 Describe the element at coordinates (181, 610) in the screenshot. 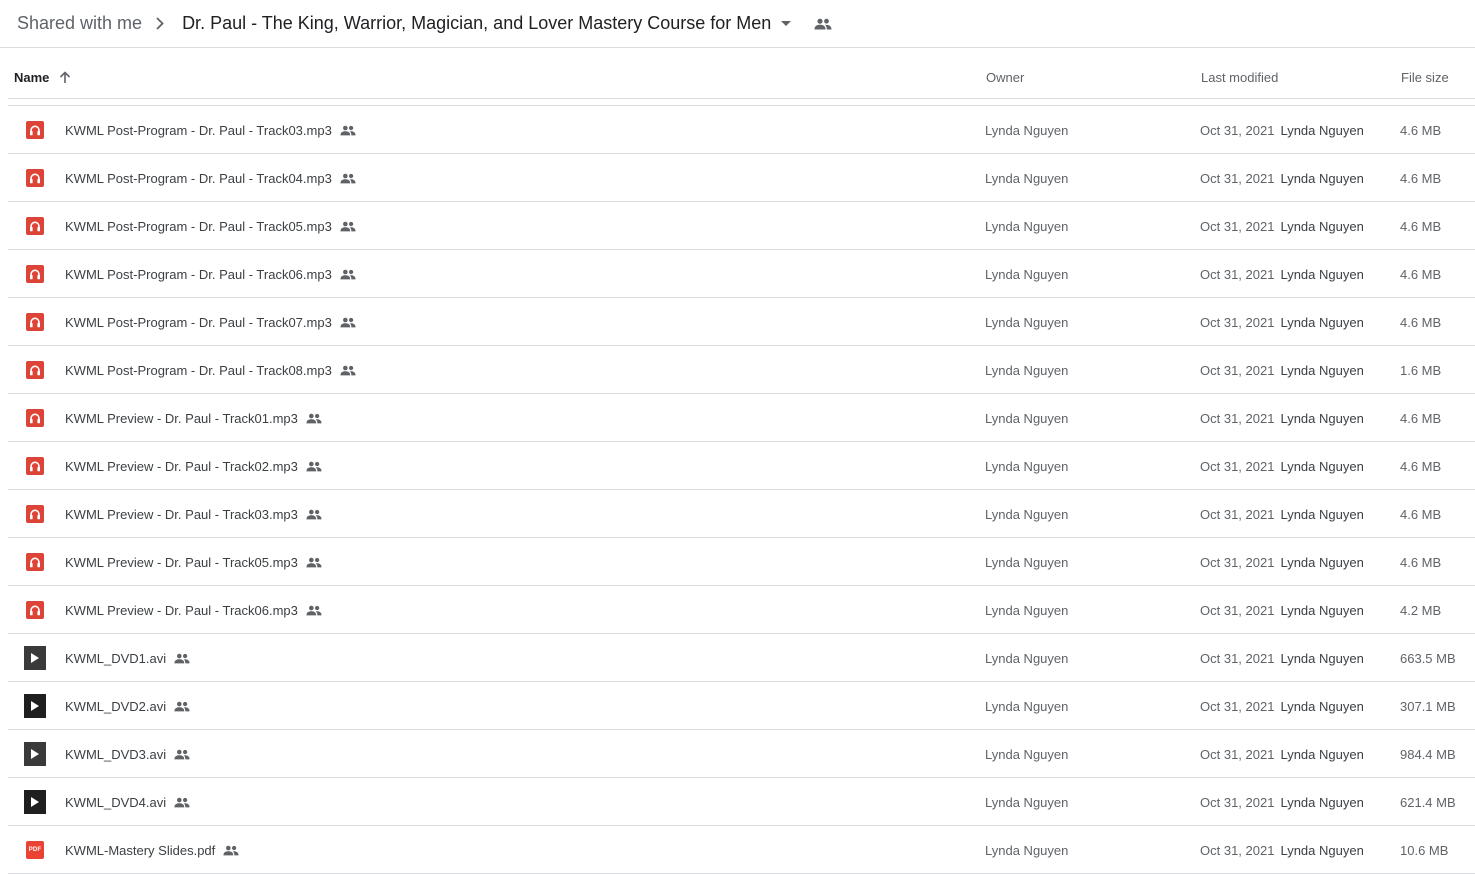

I see `file-name-text: KWML Preview - Dr. Paul - Track06.mp3` at that location.